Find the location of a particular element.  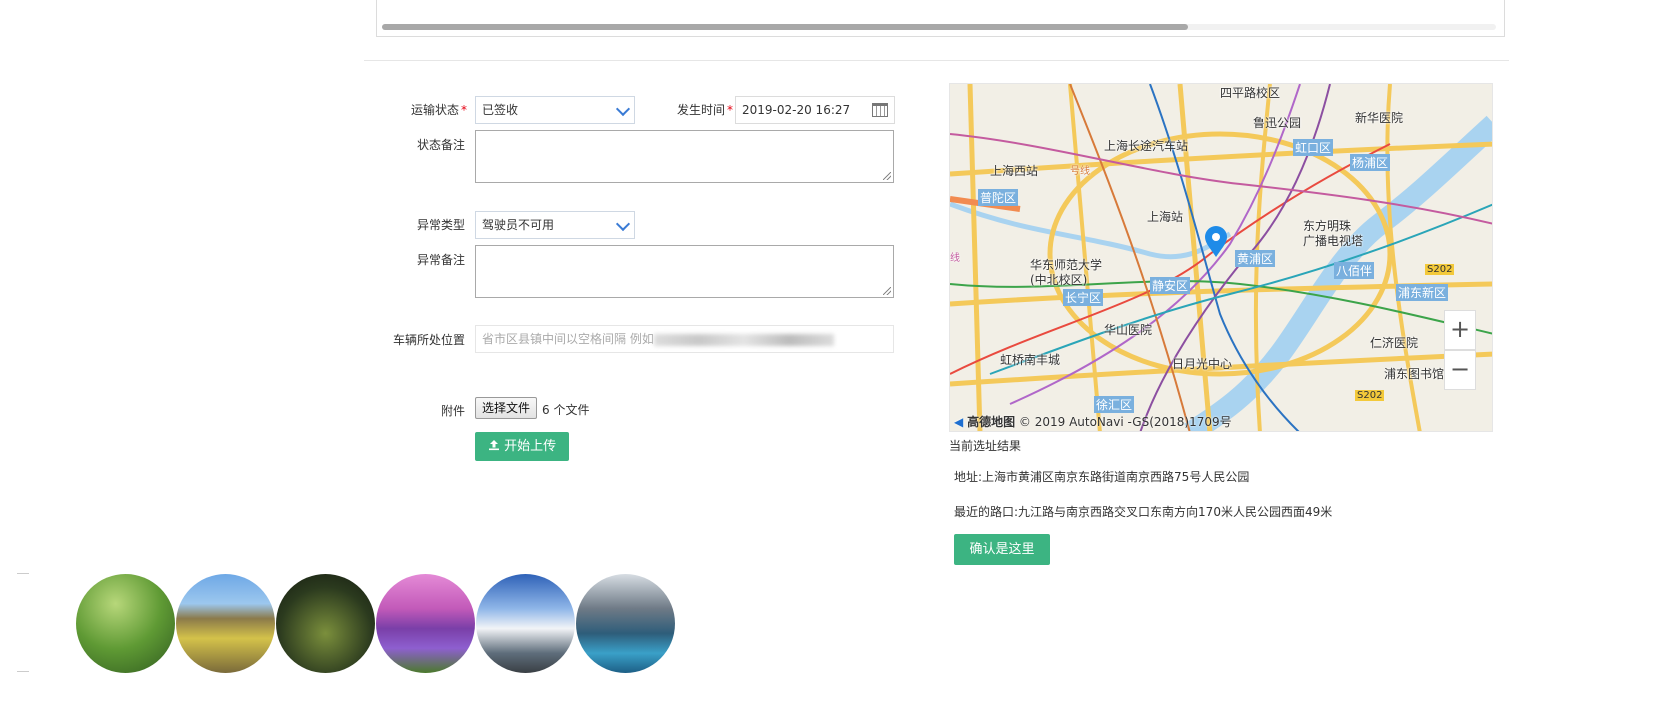

metro-line-label: 线 is located at coordinates (955, 258).